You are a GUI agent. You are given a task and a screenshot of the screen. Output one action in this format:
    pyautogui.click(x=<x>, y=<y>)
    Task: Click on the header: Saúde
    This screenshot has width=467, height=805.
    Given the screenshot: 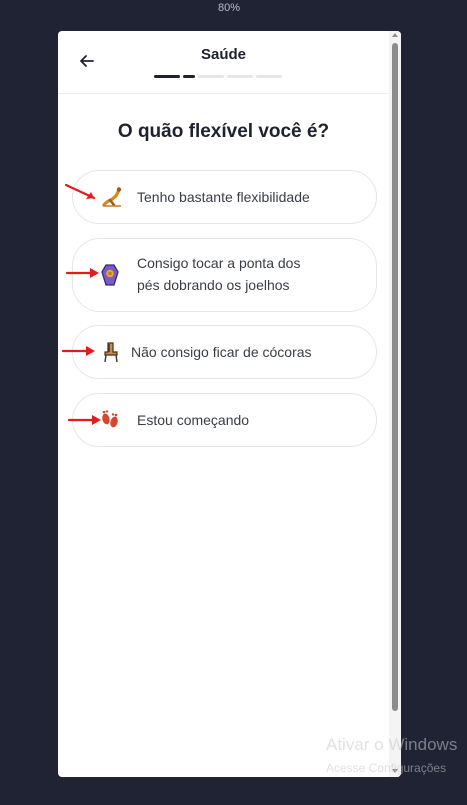 What is the action you would take?
    pyautogui.click(x=229, y=62)
    